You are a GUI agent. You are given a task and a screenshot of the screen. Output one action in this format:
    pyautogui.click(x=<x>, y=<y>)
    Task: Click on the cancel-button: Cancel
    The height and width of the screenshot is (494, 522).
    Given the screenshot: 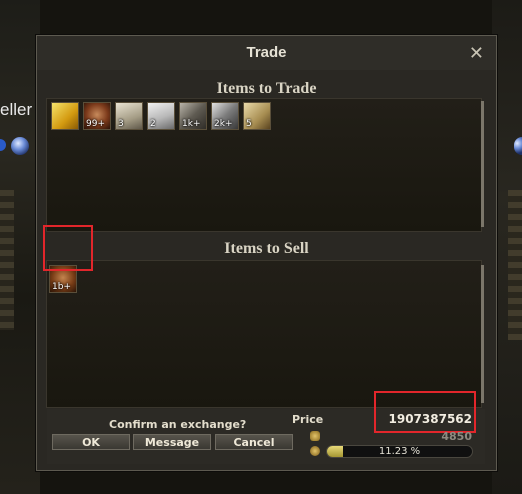 What is the action you would take?
    pyautogui.click(x=254, y=442)
    